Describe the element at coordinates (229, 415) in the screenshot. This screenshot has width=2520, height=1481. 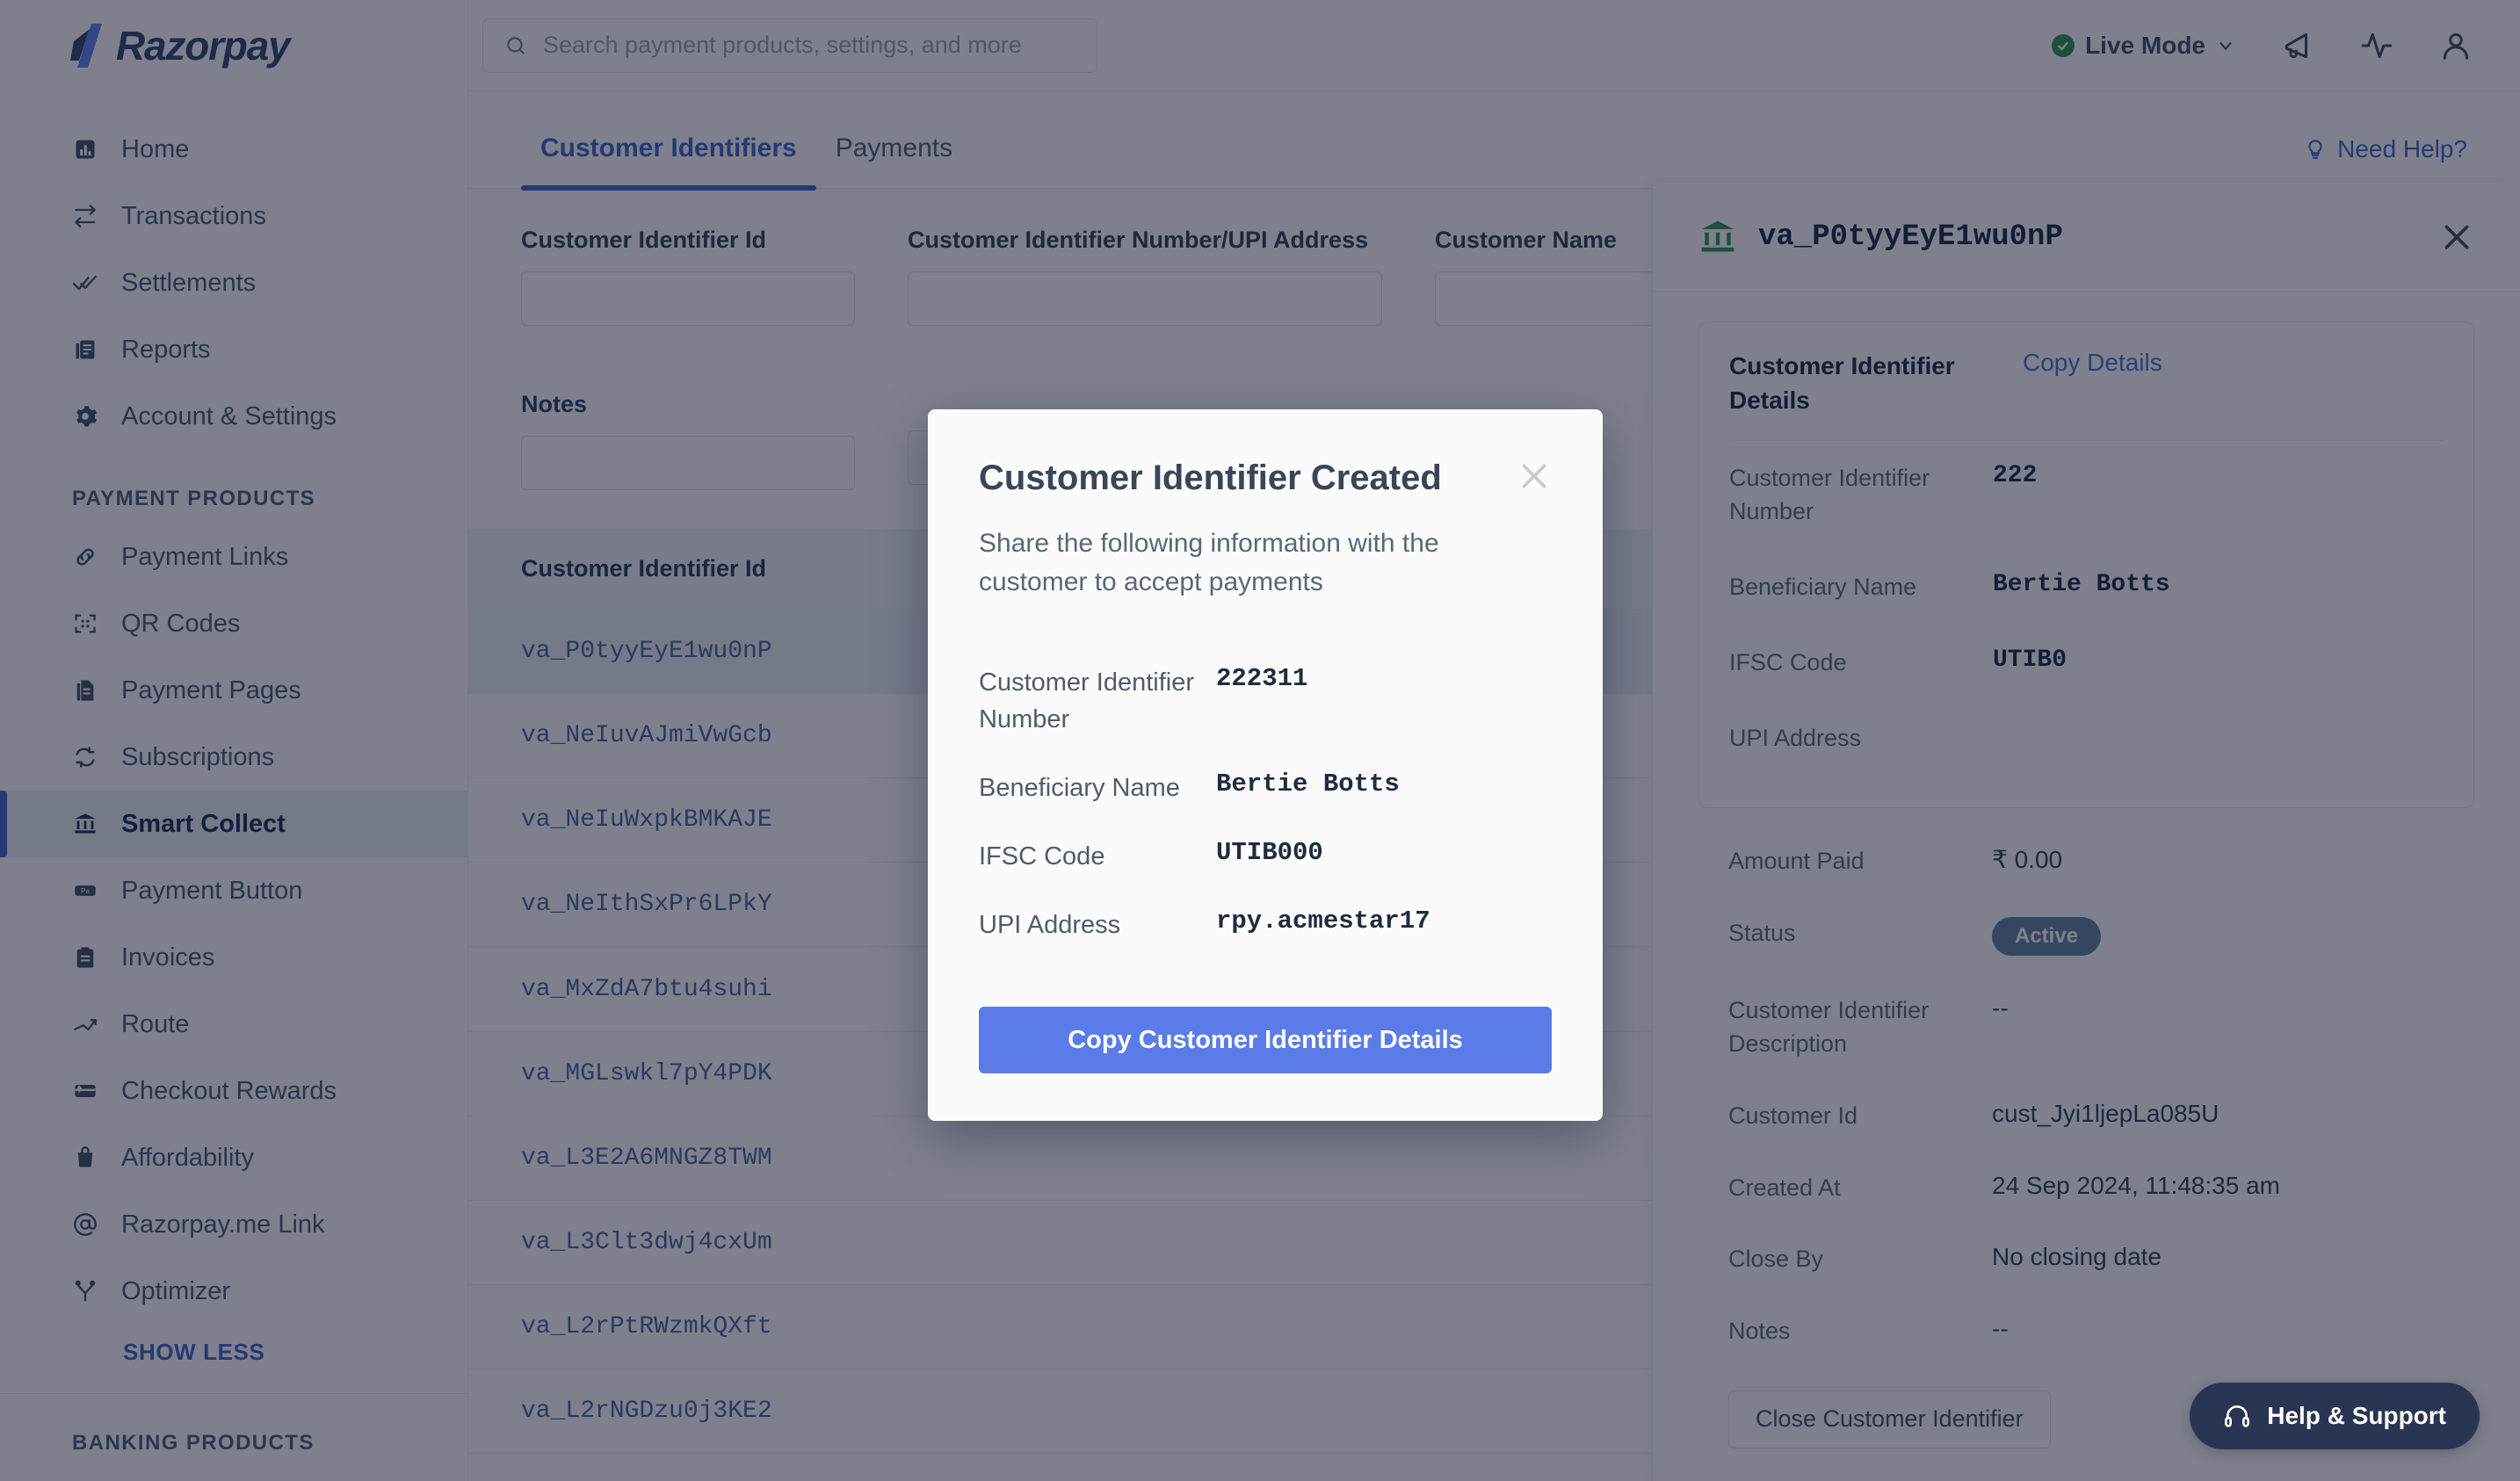
I see `sidebar-item-label: Account & Settings` at that location.